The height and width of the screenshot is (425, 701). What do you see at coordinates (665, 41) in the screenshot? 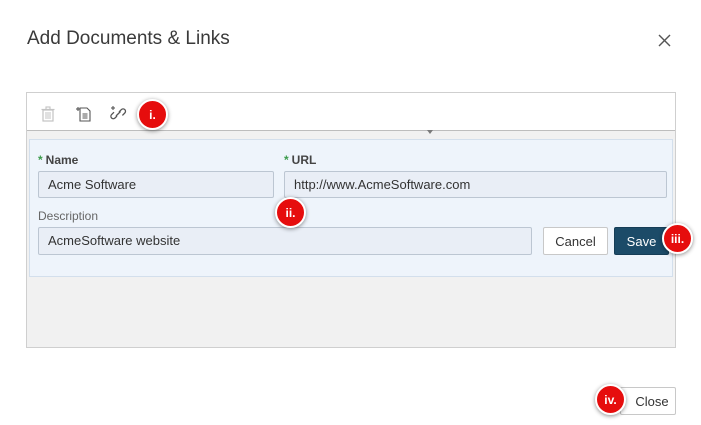
I see `close-icon` at bounding box center [665, 41].